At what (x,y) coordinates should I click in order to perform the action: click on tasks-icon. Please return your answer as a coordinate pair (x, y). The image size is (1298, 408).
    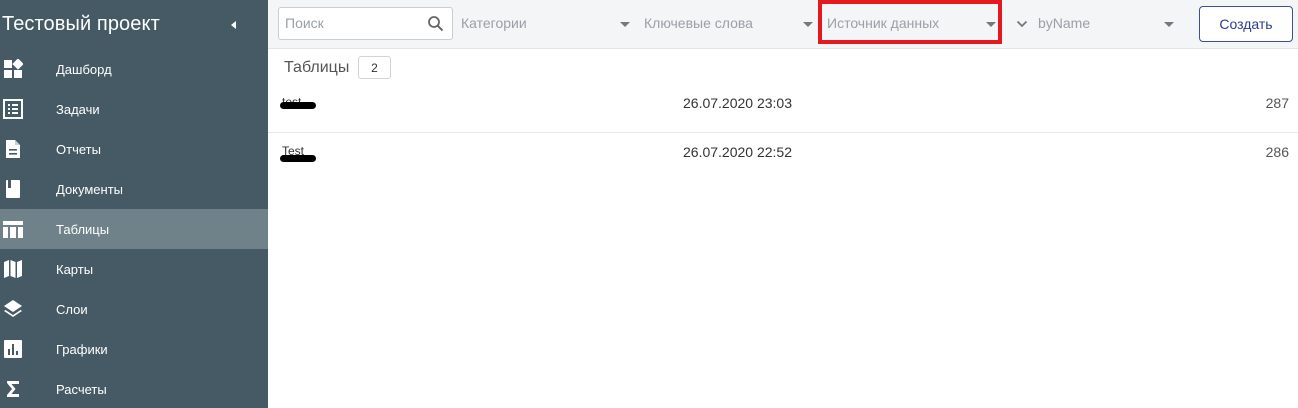
    Looking at the image, I should click on (13, 109).